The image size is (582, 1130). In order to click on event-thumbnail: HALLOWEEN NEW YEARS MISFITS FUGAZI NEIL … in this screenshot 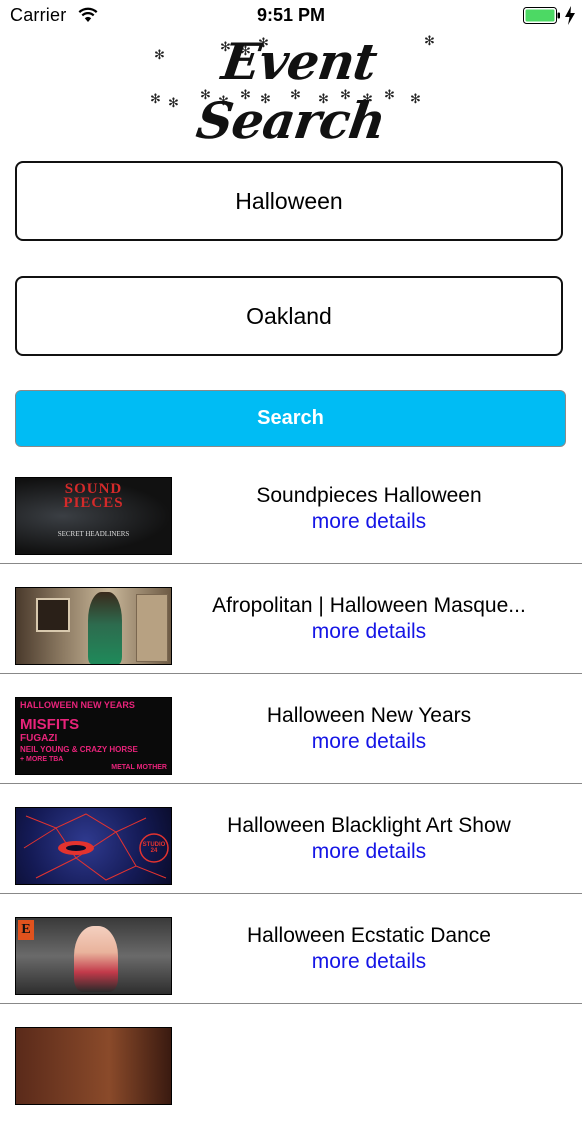, I will do `click(93, 736)`.